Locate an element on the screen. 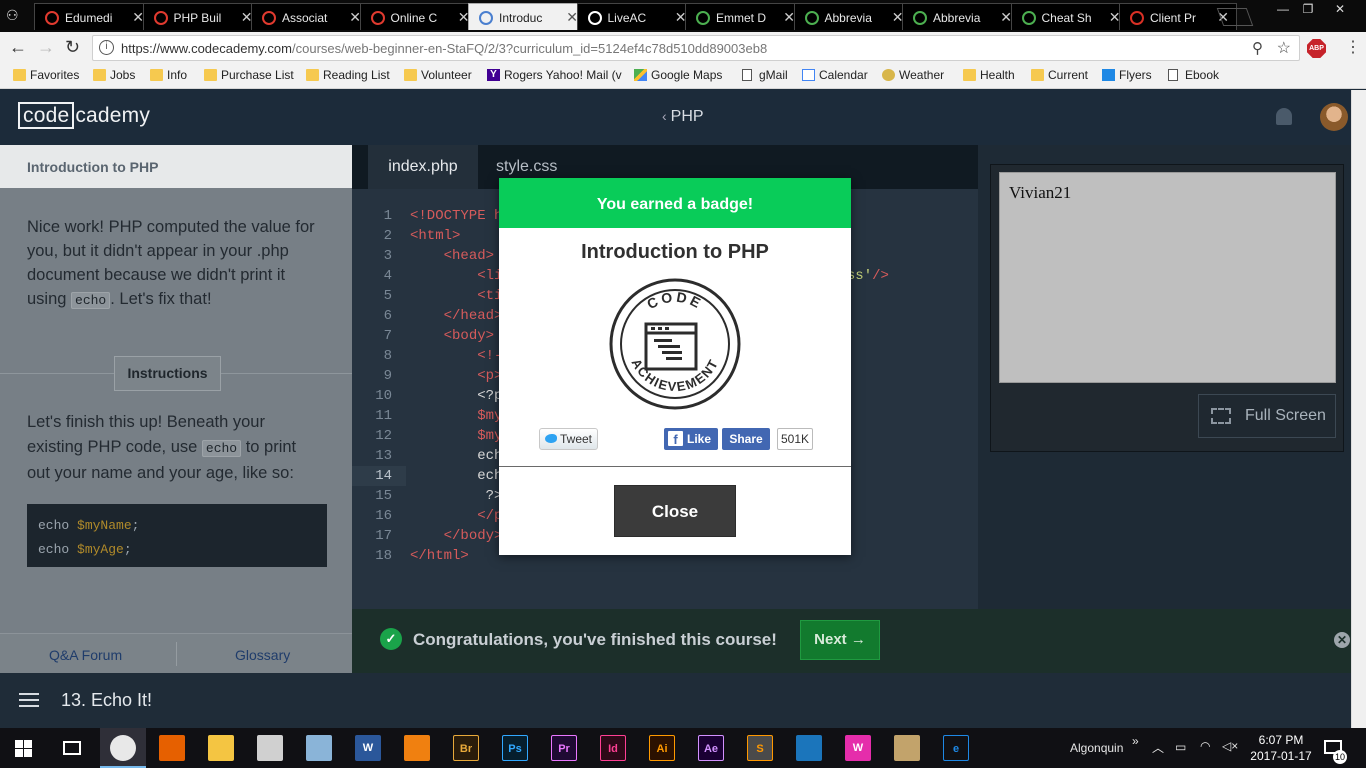 The width and height of the screenshot is (1366, 768). notepad-icon is located at coordinates (319, 748).